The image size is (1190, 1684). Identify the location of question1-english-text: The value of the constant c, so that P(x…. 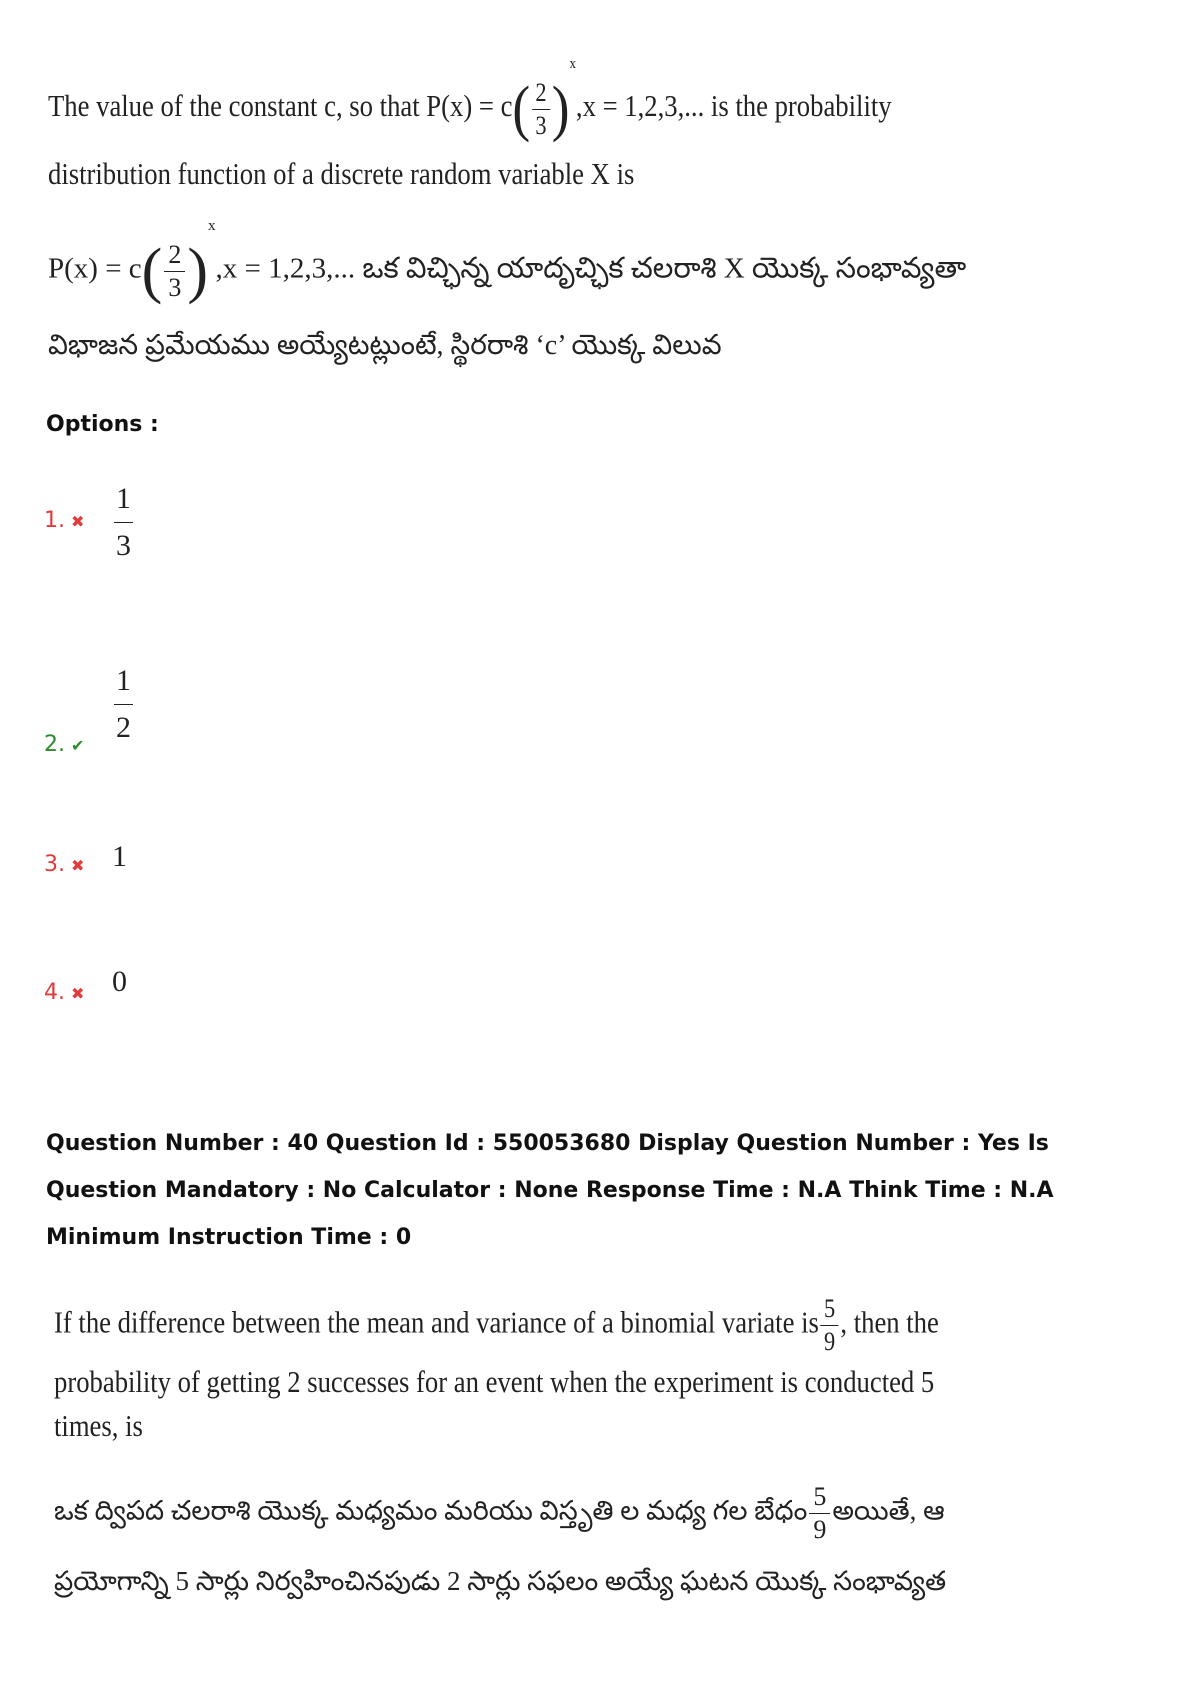
(280, 106).